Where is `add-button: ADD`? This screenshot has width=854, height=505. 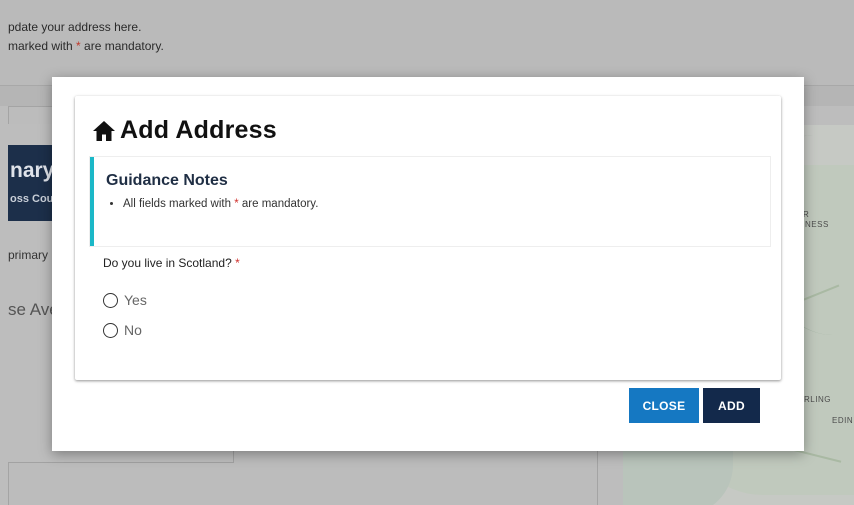 add-button: ADD is located at coordinates (731, 405).